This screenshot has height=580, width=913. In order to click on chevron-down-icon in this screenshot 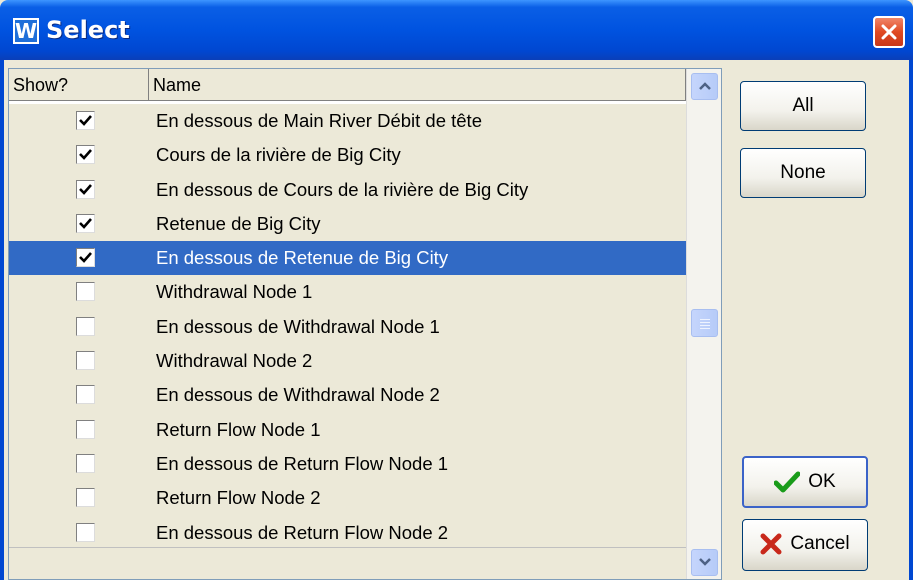, I will do `click(705, 562)`.